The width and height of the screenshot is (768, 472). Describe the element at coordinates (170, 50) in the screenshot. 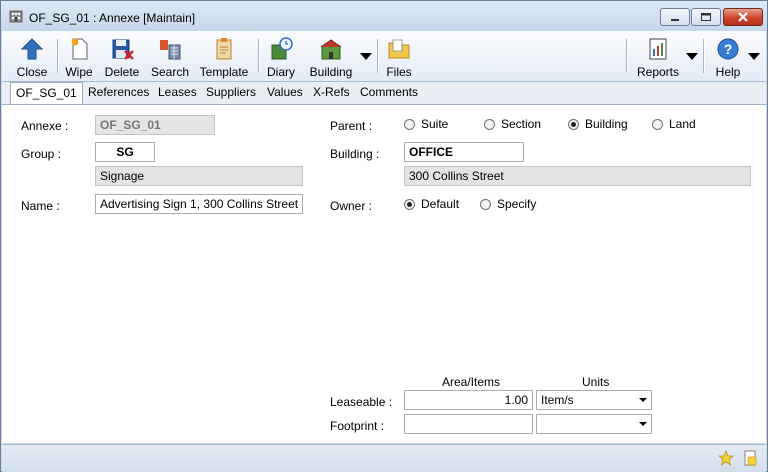

I see `search-grid-icon` at that location.